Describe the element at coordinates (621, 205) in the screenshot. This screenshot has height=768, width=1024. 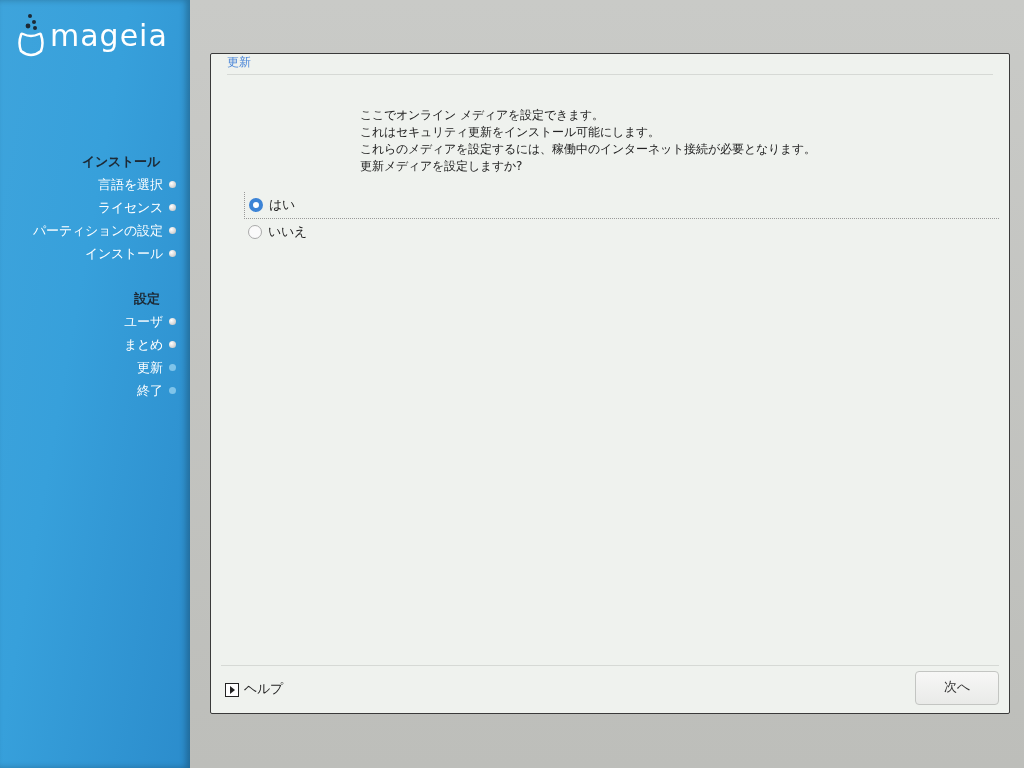
I see `radio-option: はい` at that location.